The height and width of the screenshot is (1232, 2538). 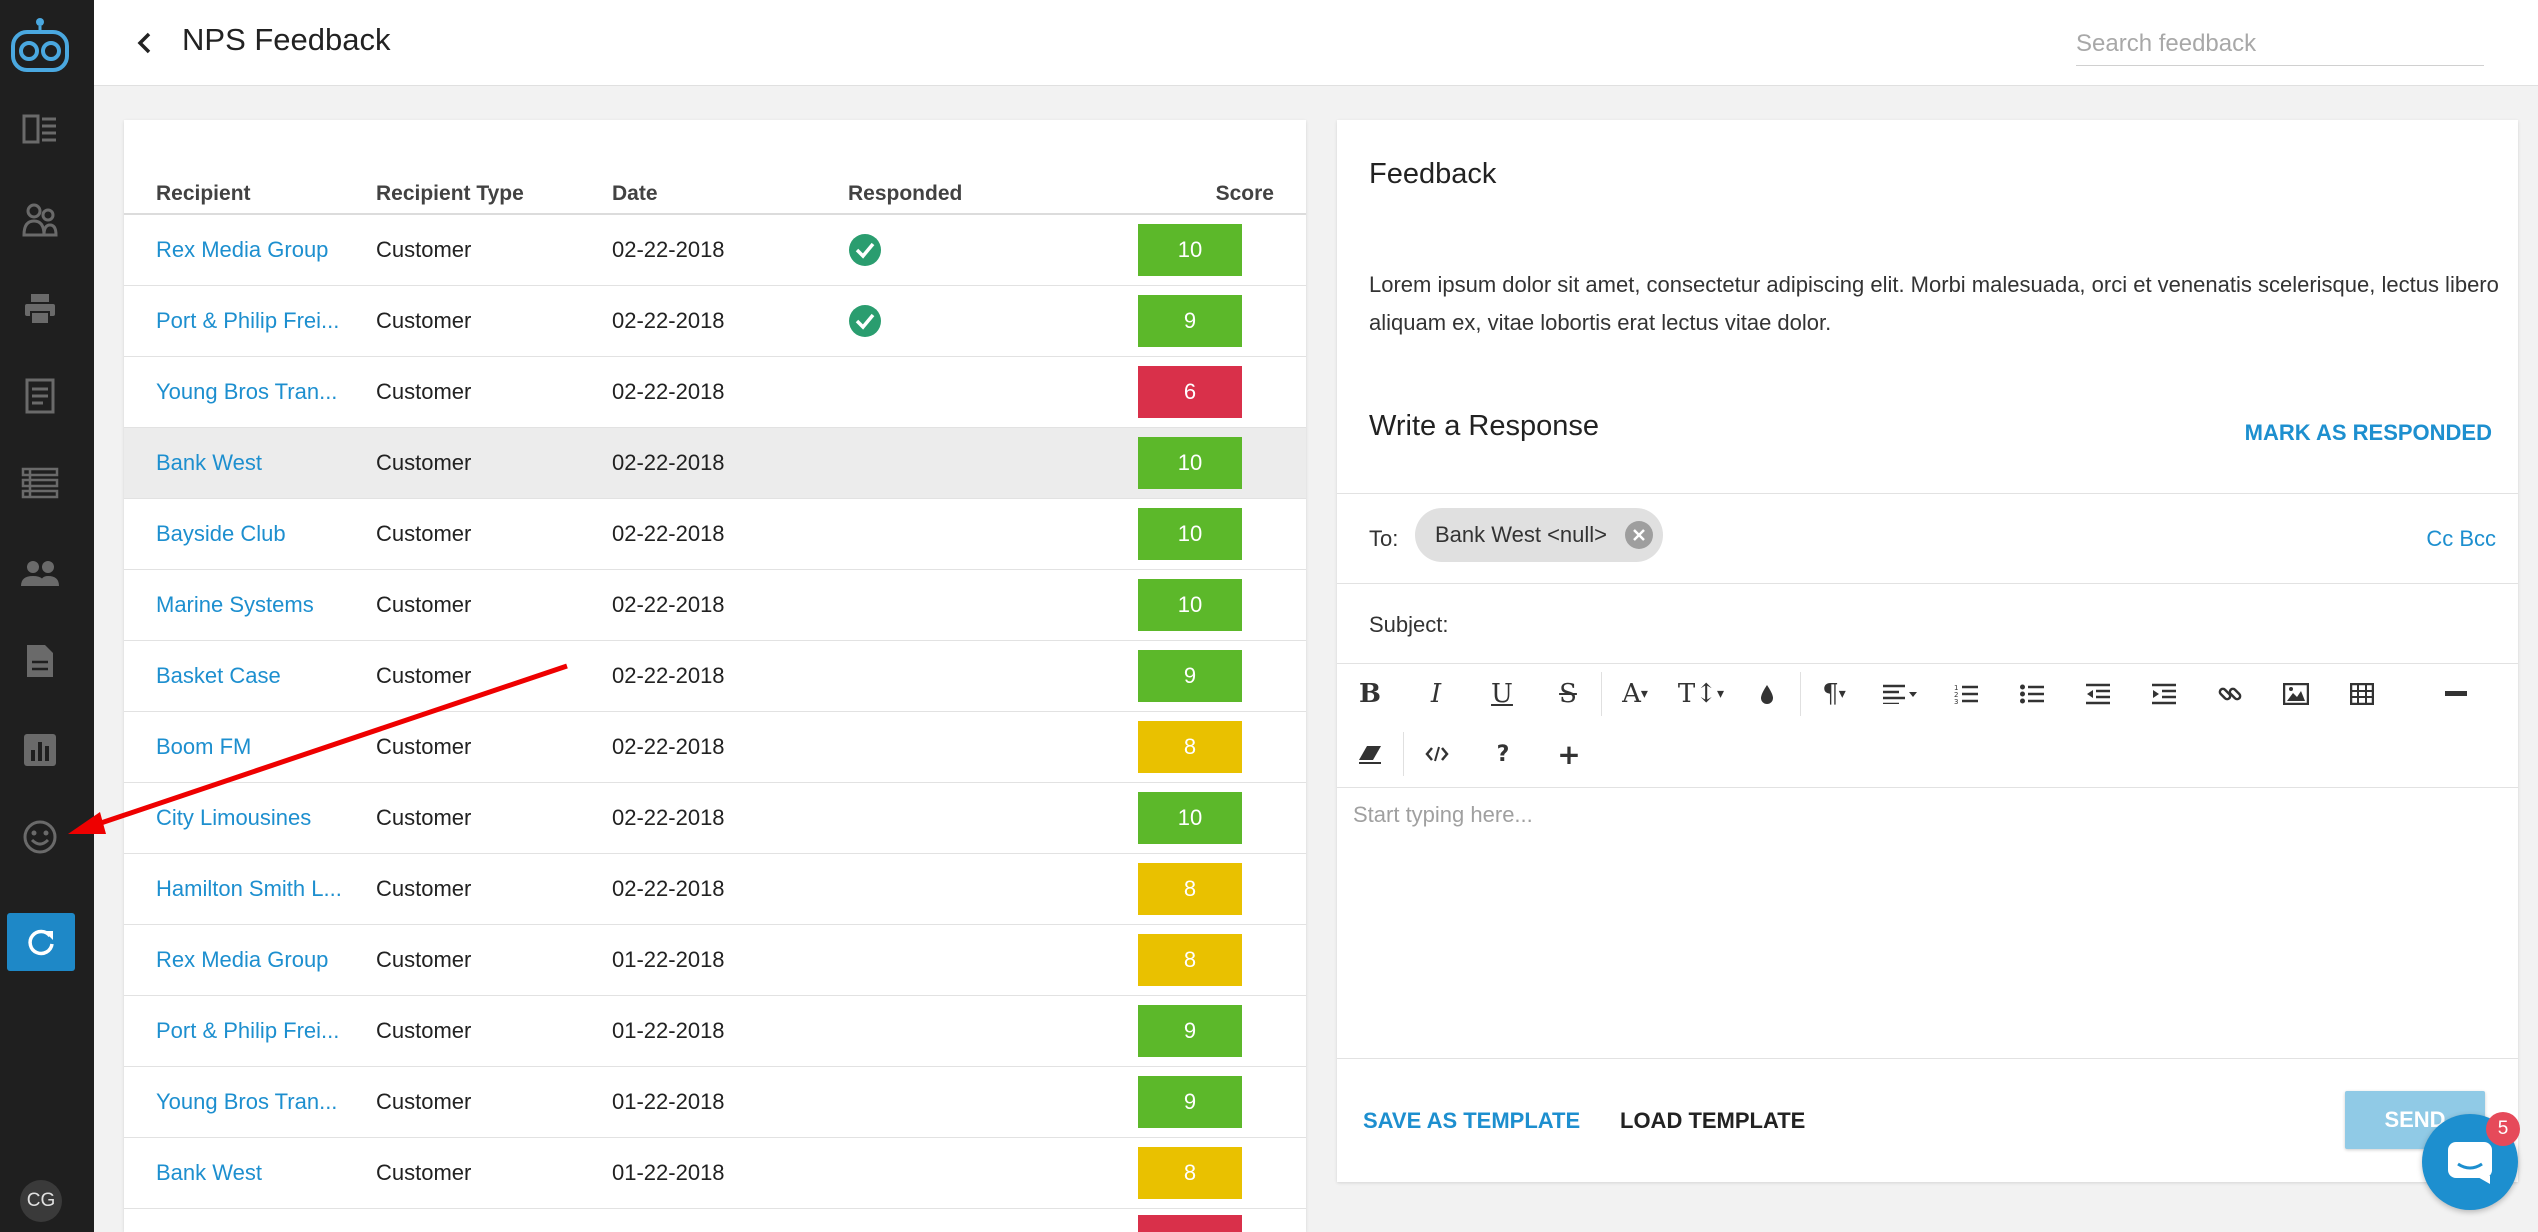 What do you see at coordinates (2461, 539) in the screenshot?
I see `cc-bcc-link: Cc Bcc` at bounding box center [2461, 539].